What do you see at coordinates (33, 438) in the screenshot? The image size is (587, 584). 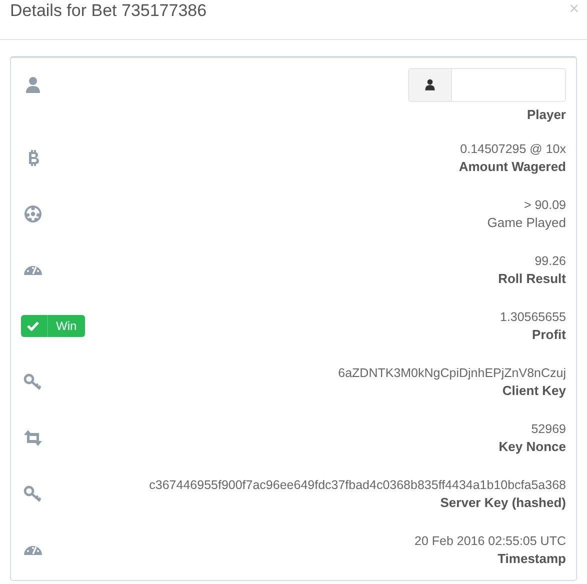 I see `repeat-icon` at bounding box center [33, 438].